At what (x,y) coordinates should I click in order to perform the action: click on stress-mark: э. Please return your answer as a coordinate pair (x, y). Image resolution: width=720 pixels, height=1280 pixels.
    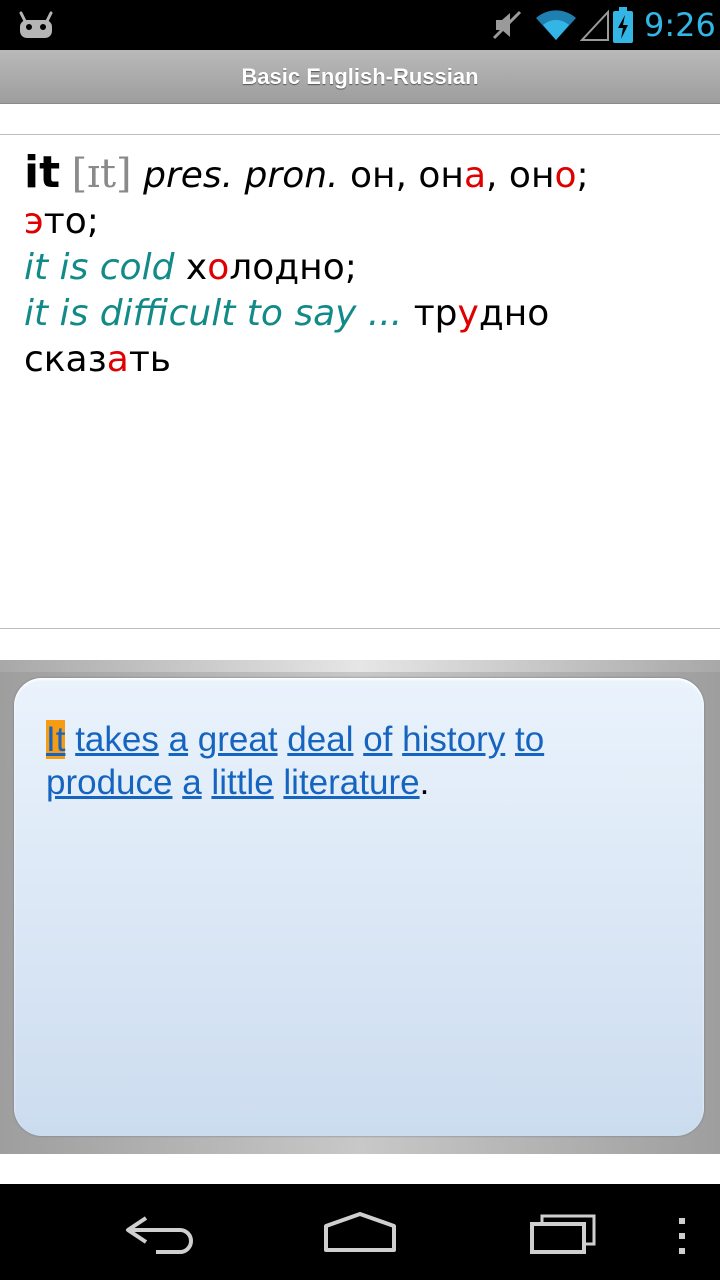
    Looking at the image, I should click on (34, 221).